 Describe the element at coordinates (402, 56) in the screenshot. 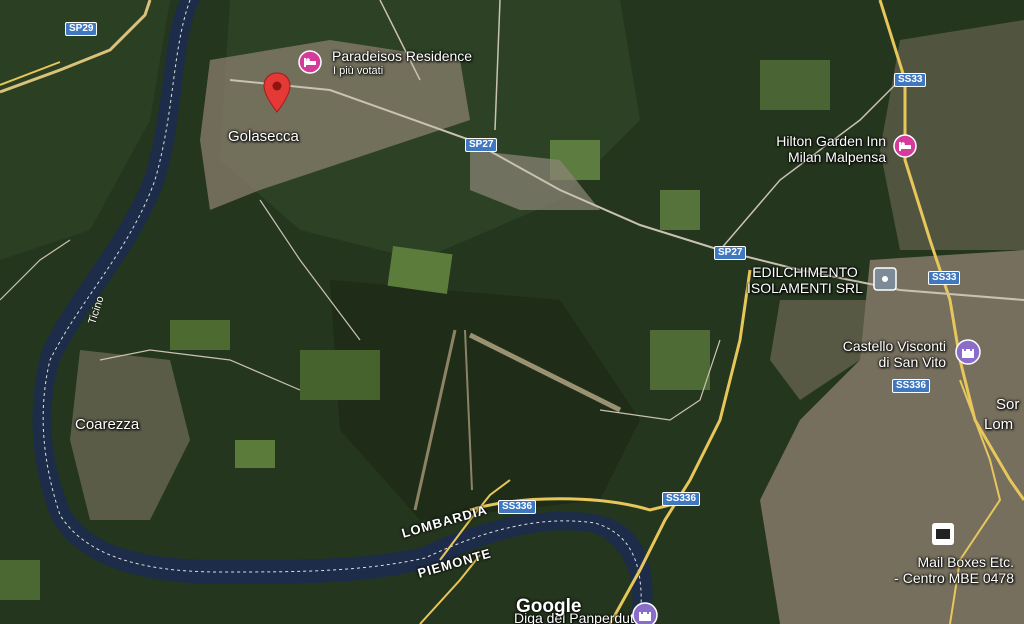

I see `poi-label-paradeisos: Paradeisos Residence` at that location.